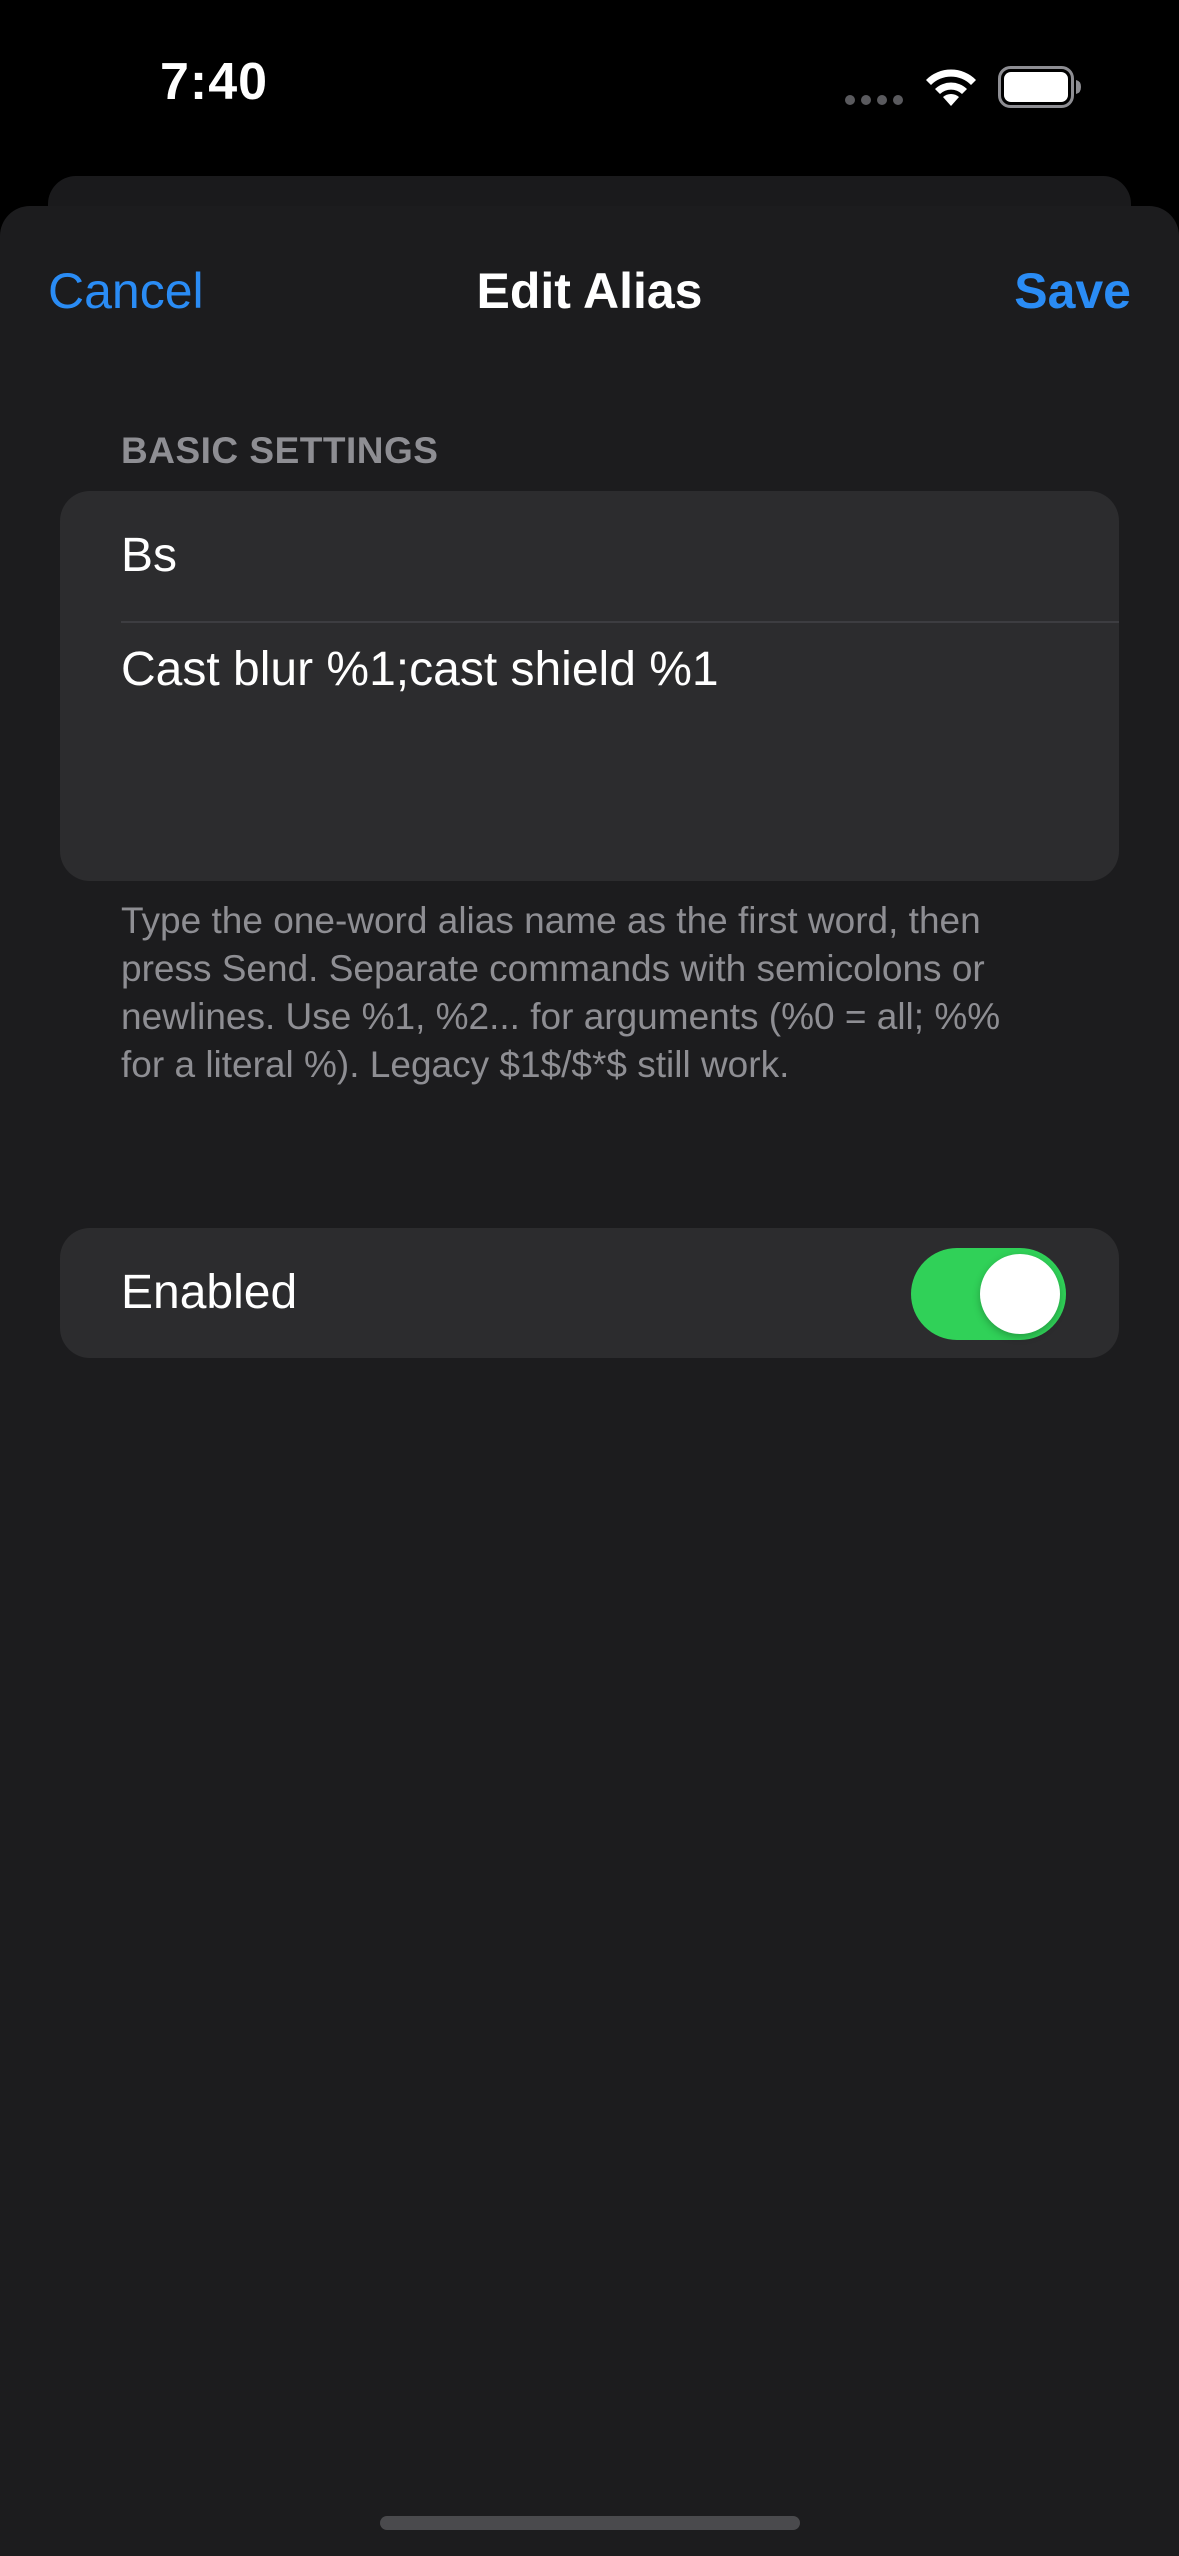 The width and height of the screenshot is (1179, 2556). What do you see at coordinates (214, 82) in the screenshot?
I see `status-time: 7:40` at bounding box center [214, 82].